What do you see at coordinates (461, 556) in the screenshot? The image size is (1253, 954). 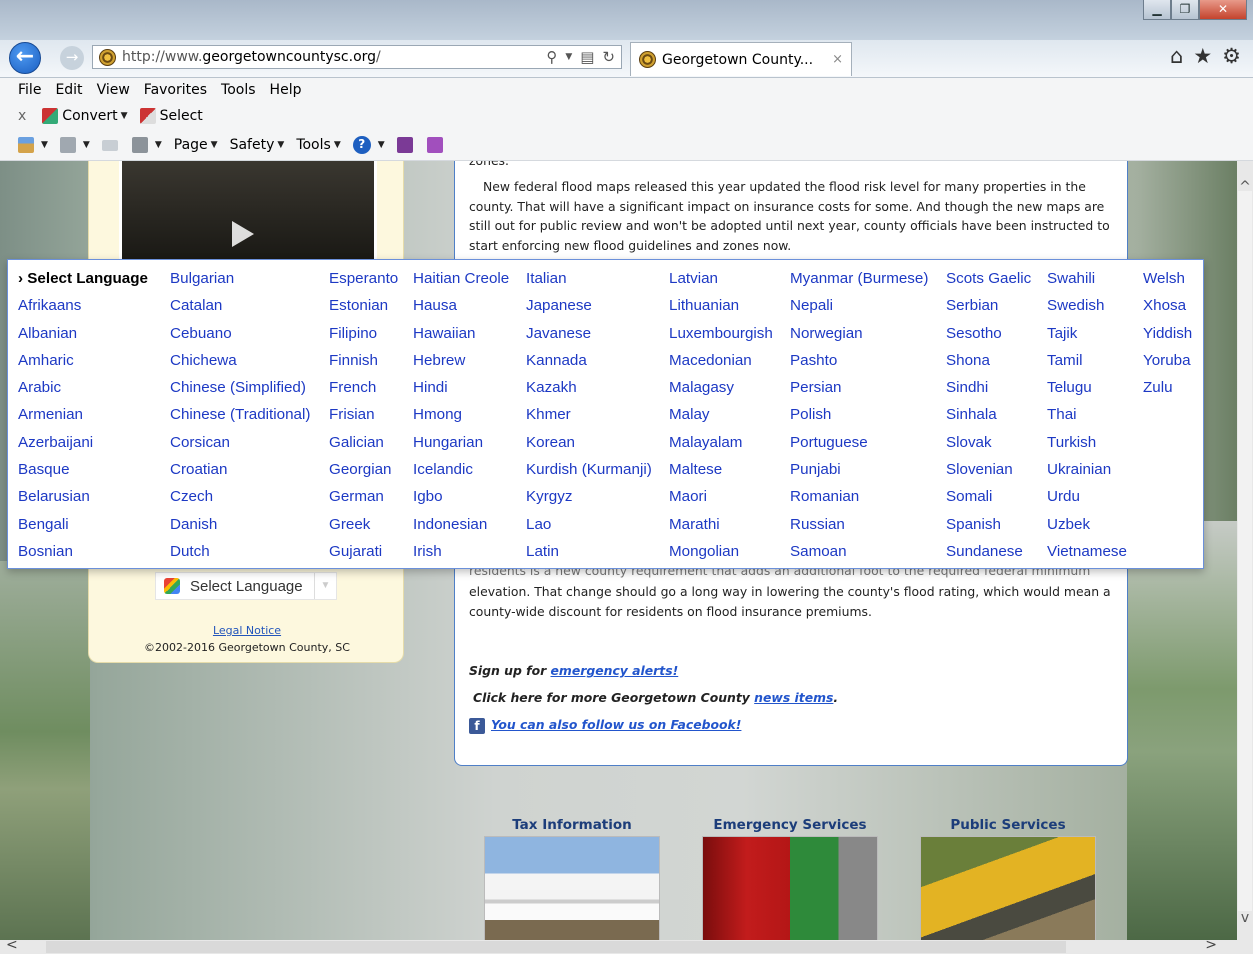 I see `language-option-irish: Irish` at bounding box center [461, 556].